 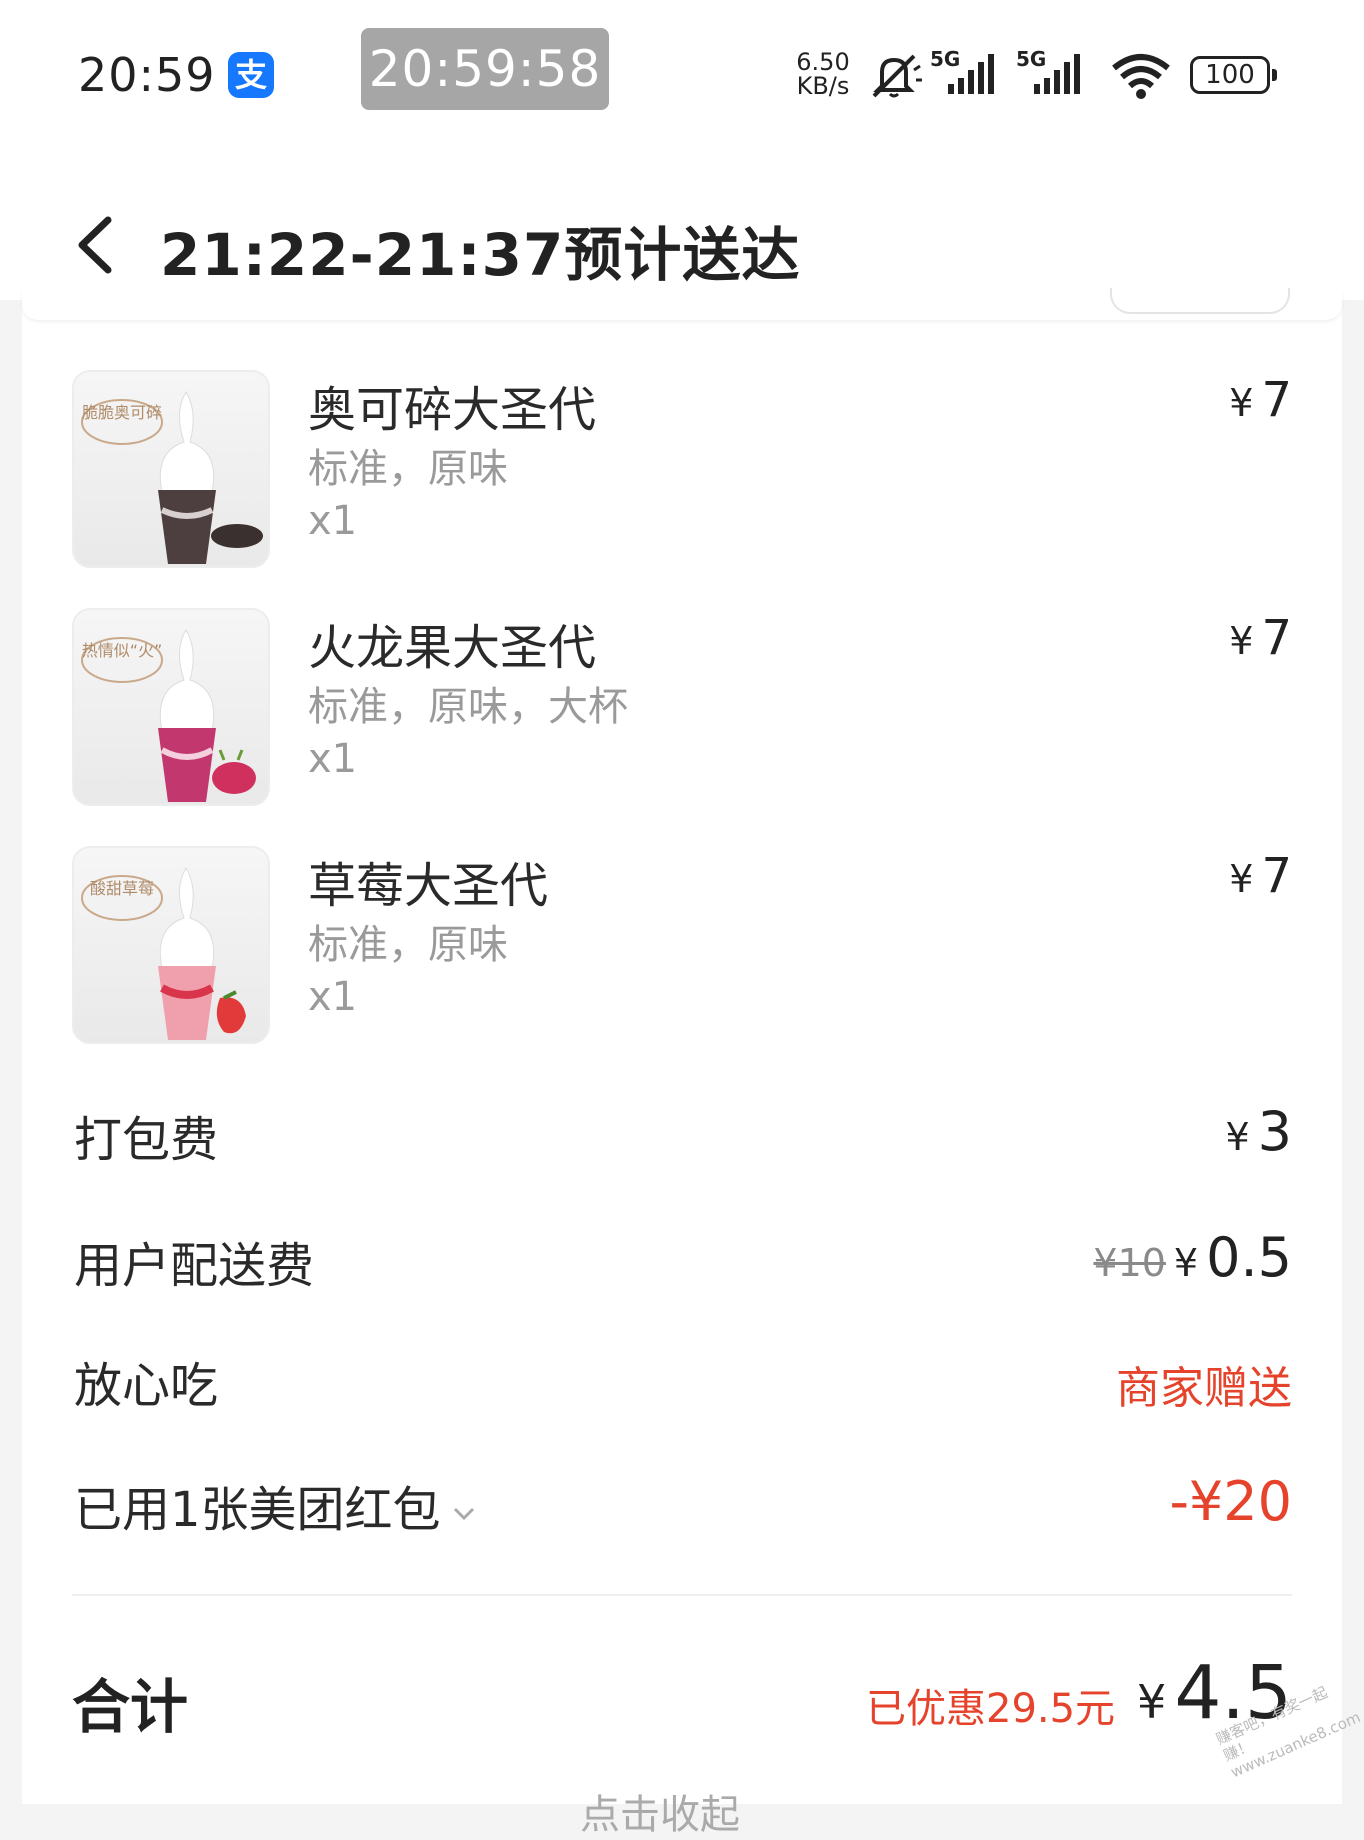 I want to click on safe-eat-value: 商家赠送, so click(x=1204, y=1388).